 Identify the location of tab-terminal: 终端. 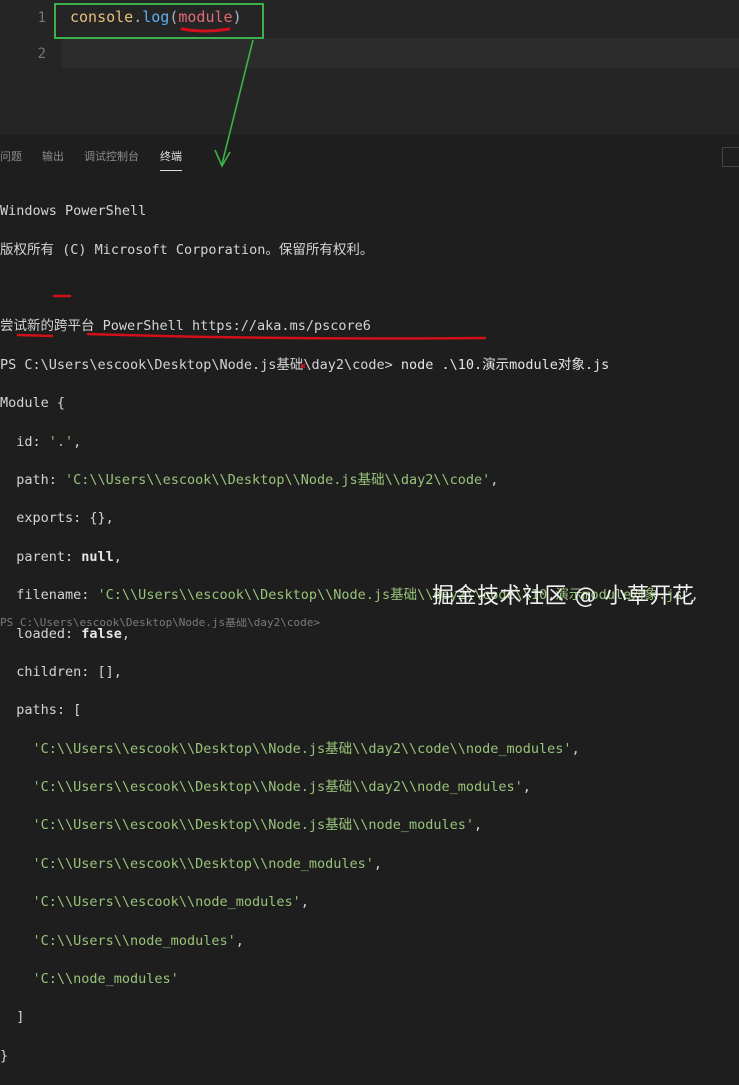
(171, 160).